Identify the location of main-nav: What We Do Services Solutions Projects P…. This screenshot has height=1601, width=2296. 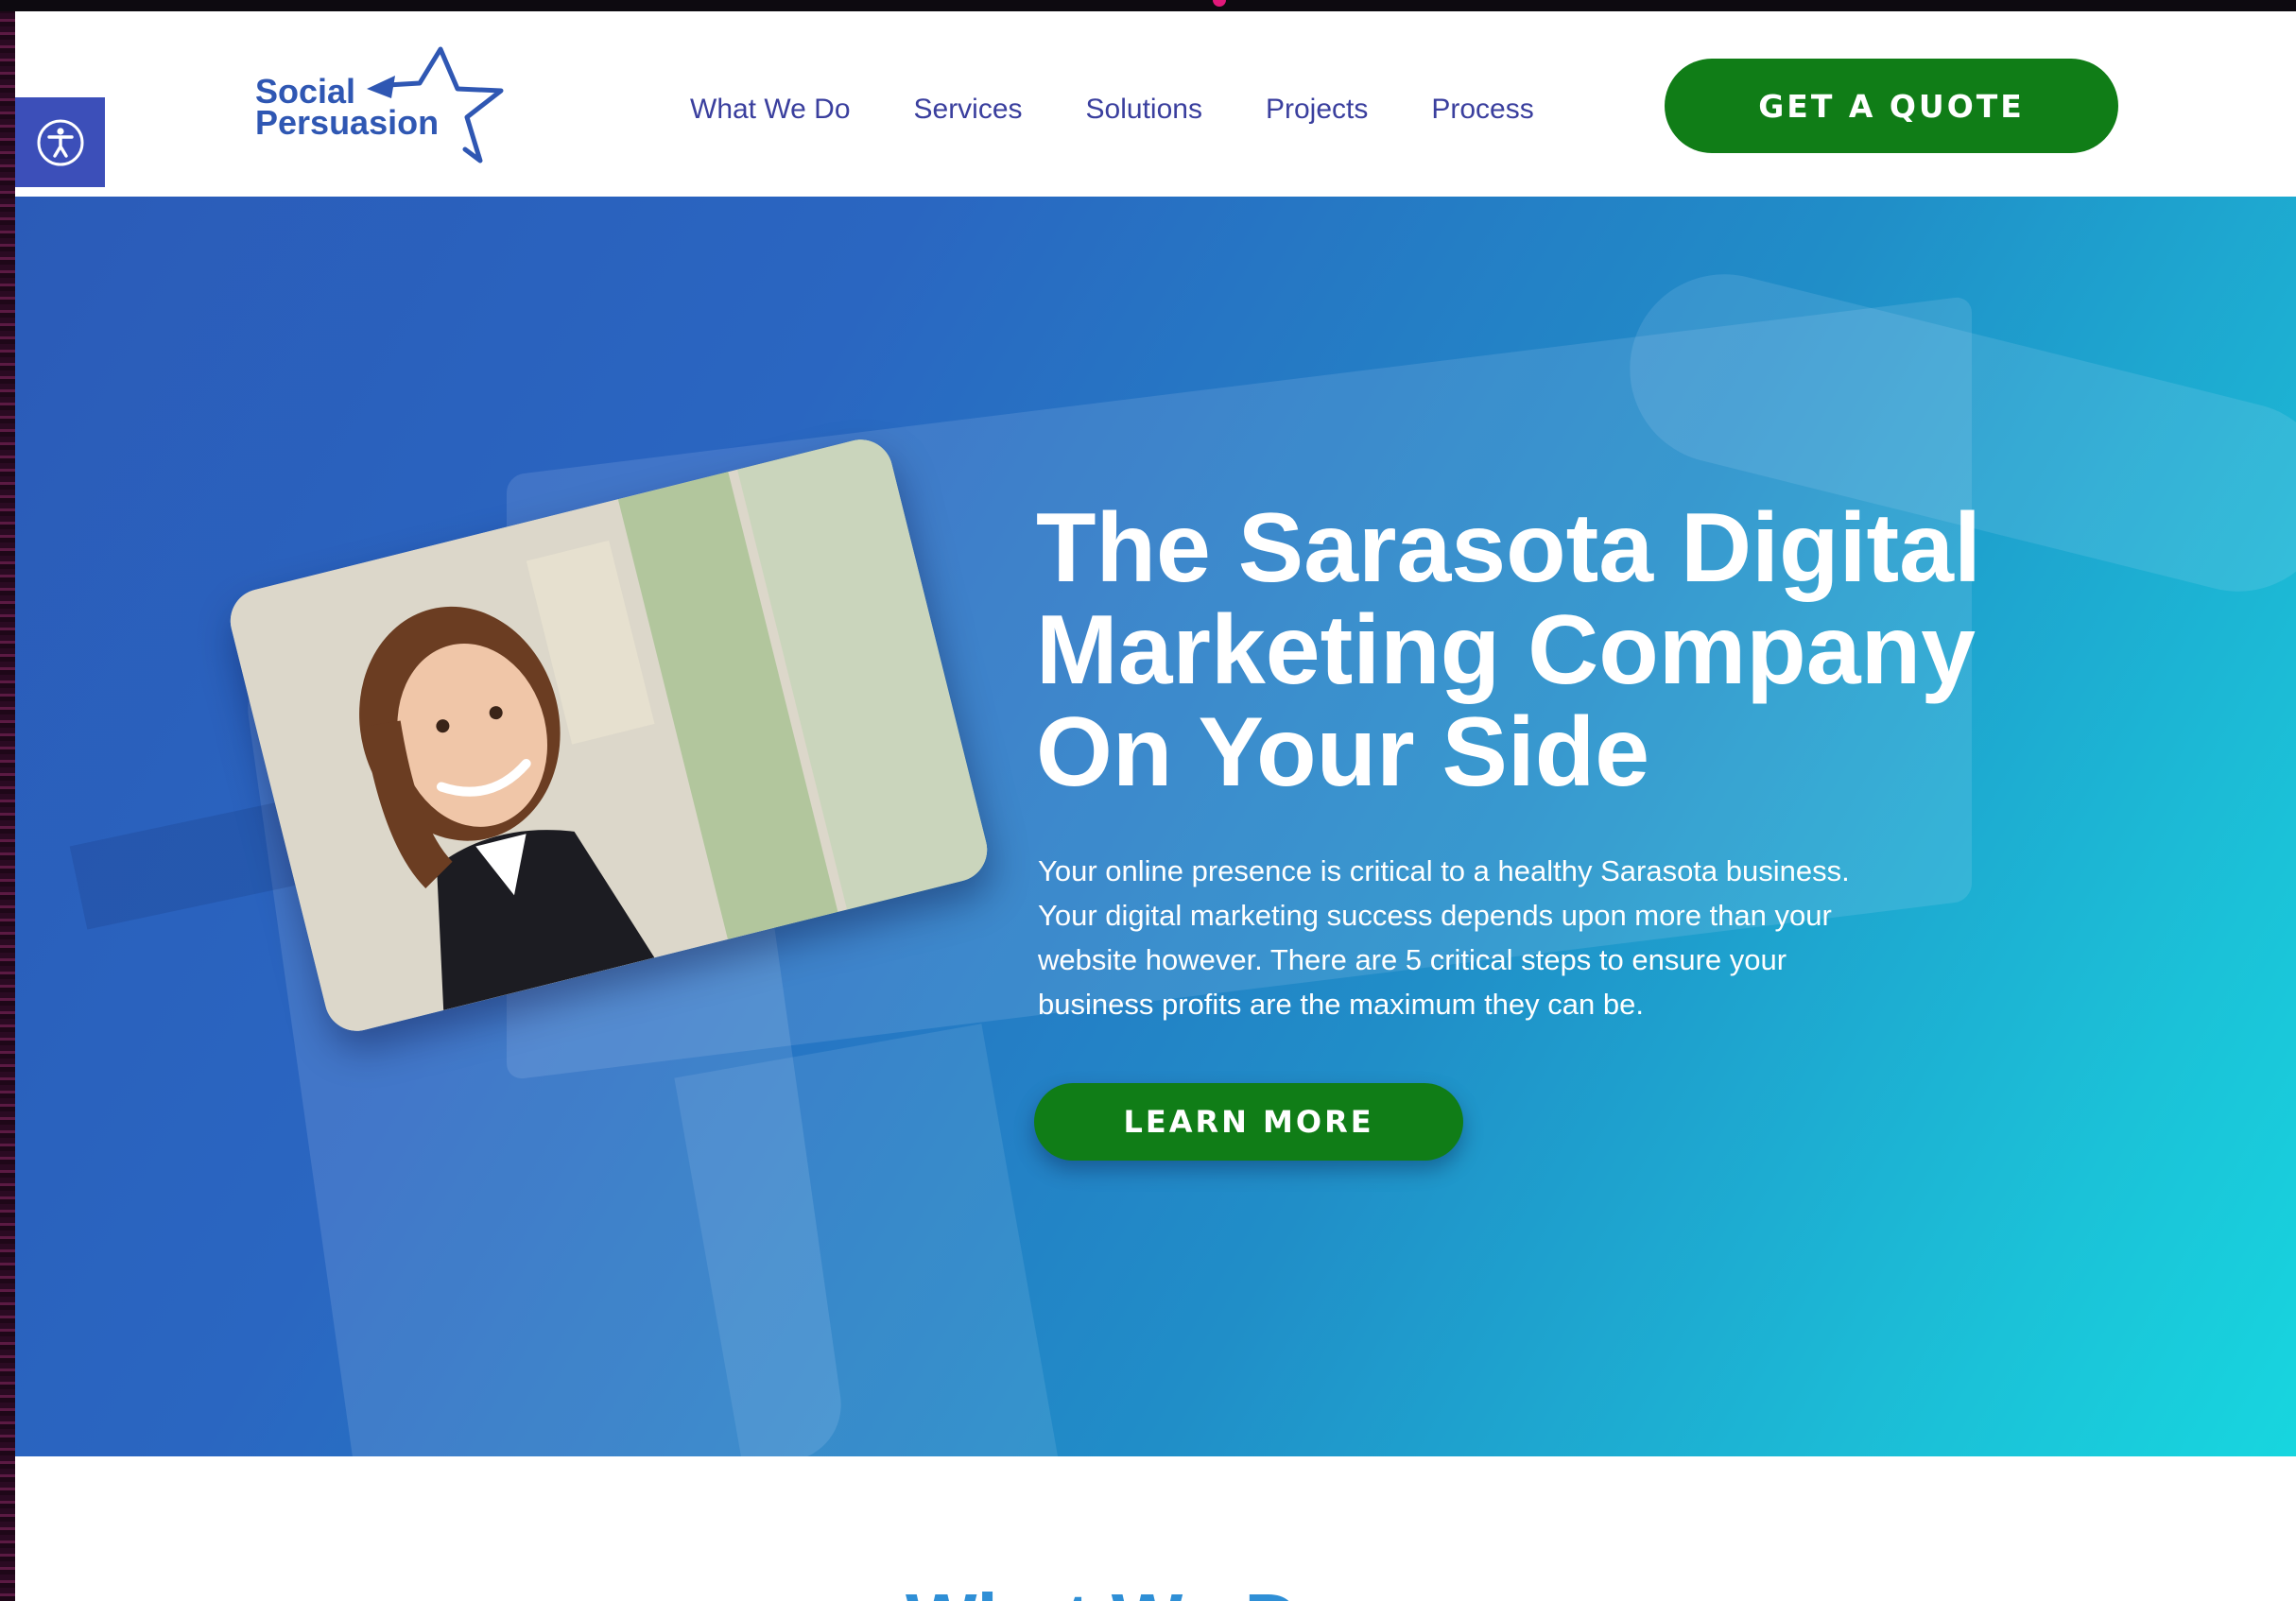
(1112, 109).